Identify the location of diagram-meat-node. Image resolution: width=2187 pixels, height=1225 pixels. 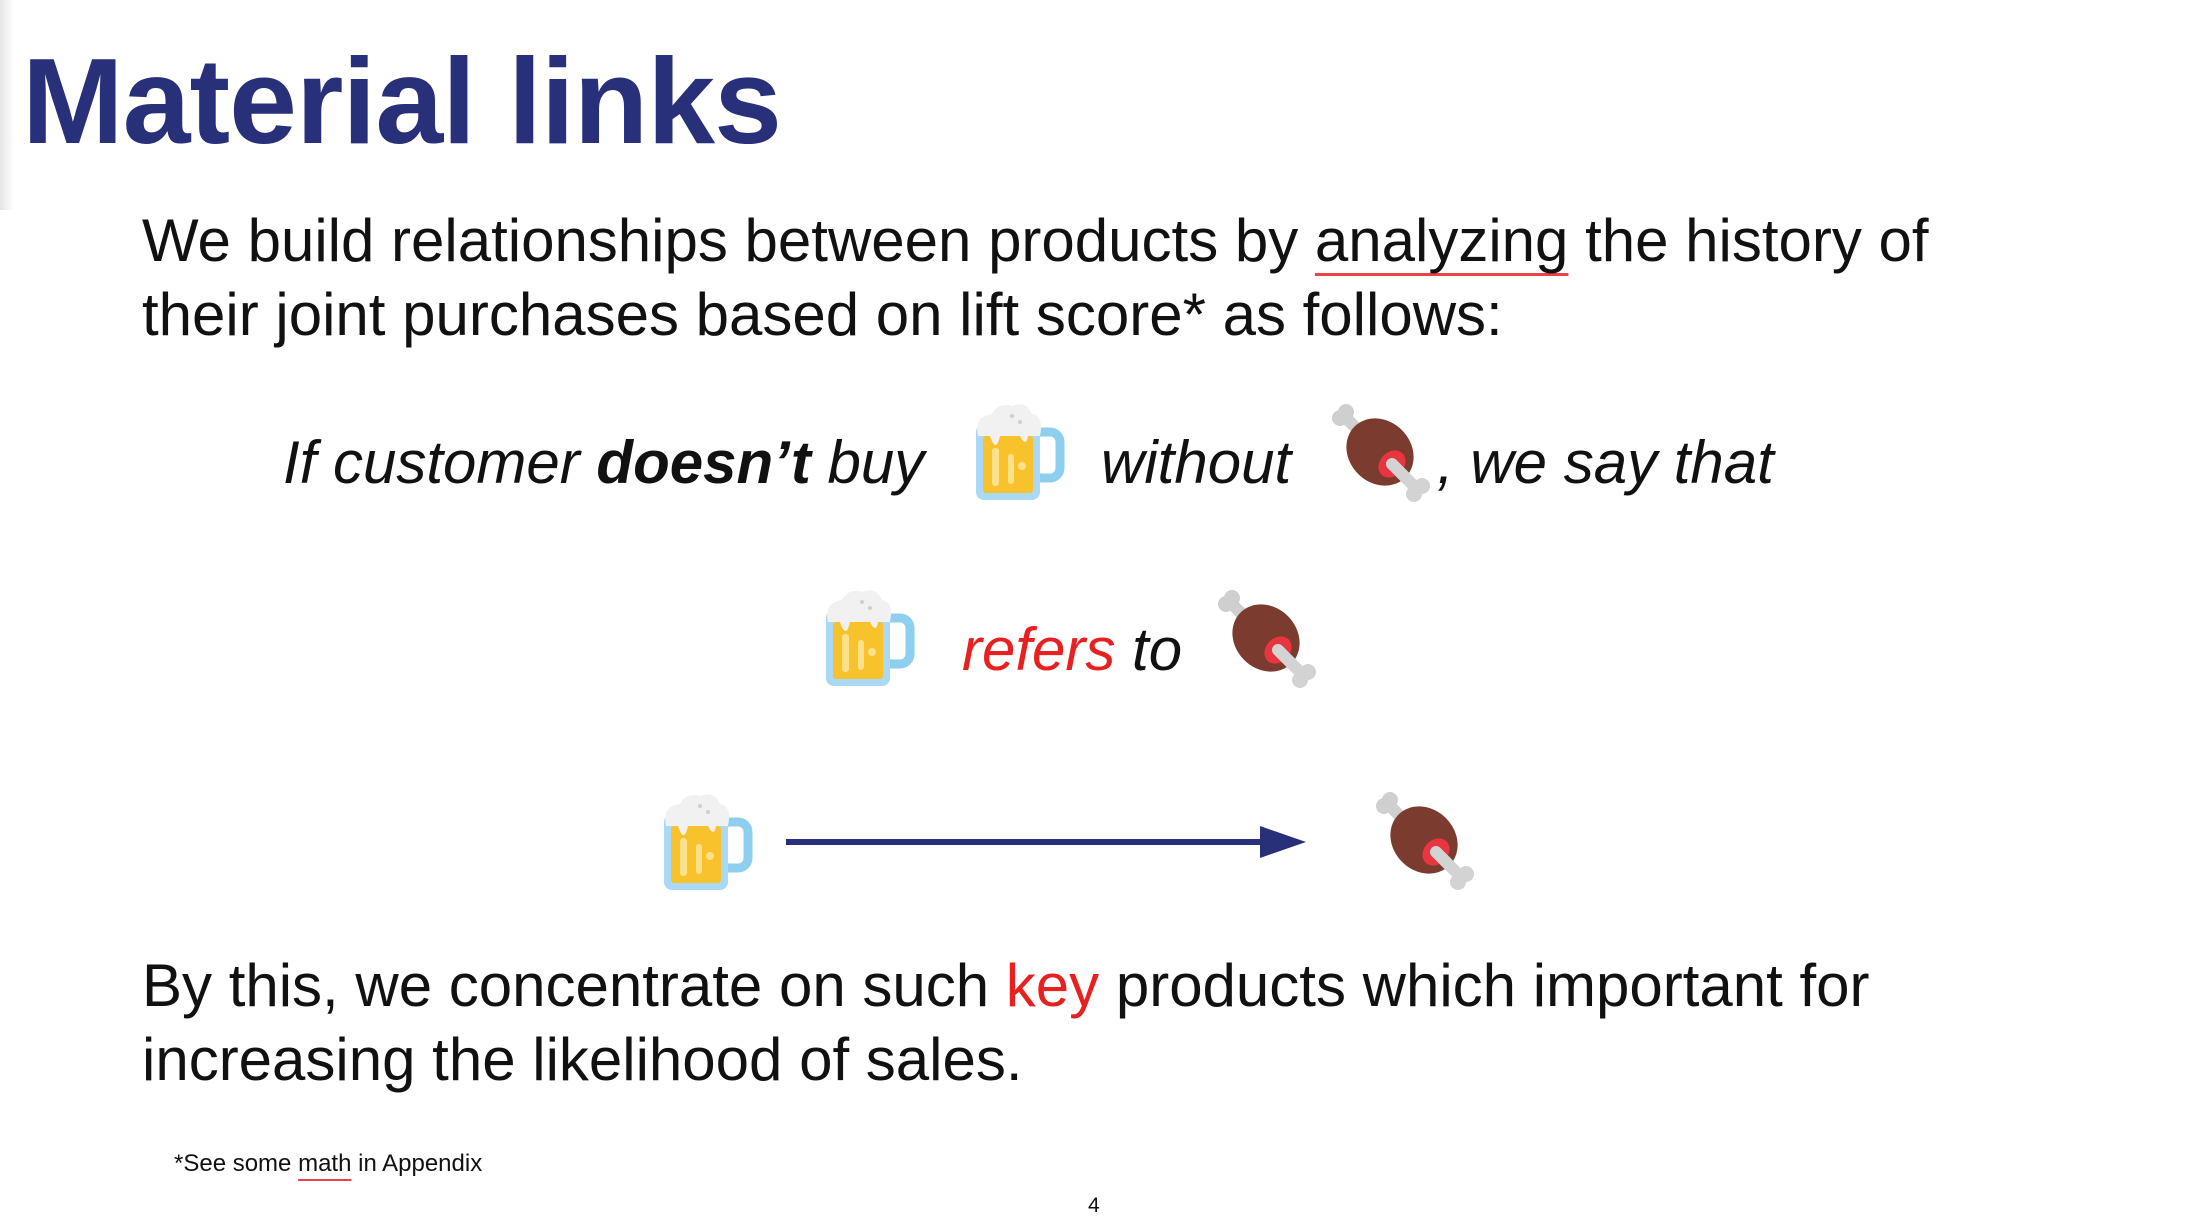
(1424, 840).